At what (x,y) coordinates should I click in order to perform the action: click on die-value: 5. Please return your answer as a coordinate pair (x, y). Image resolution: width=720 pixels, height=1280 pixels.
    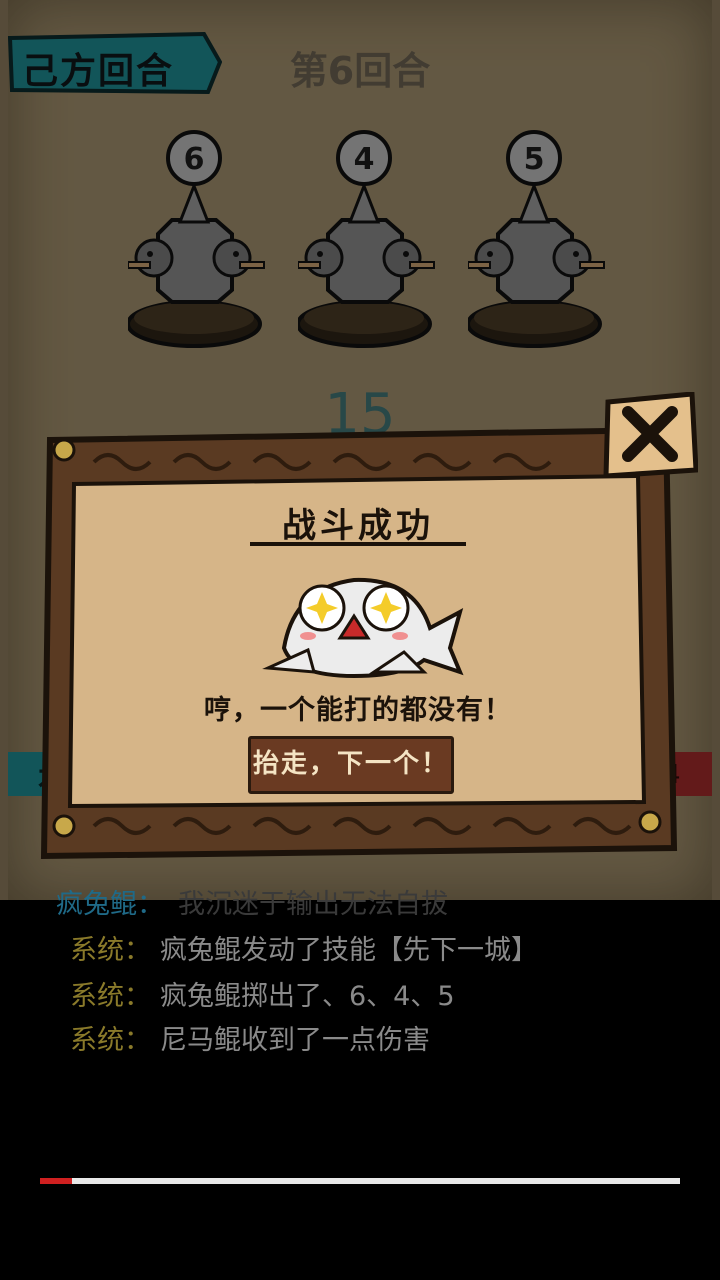
    Looking at the image, I should click on (534, 159).